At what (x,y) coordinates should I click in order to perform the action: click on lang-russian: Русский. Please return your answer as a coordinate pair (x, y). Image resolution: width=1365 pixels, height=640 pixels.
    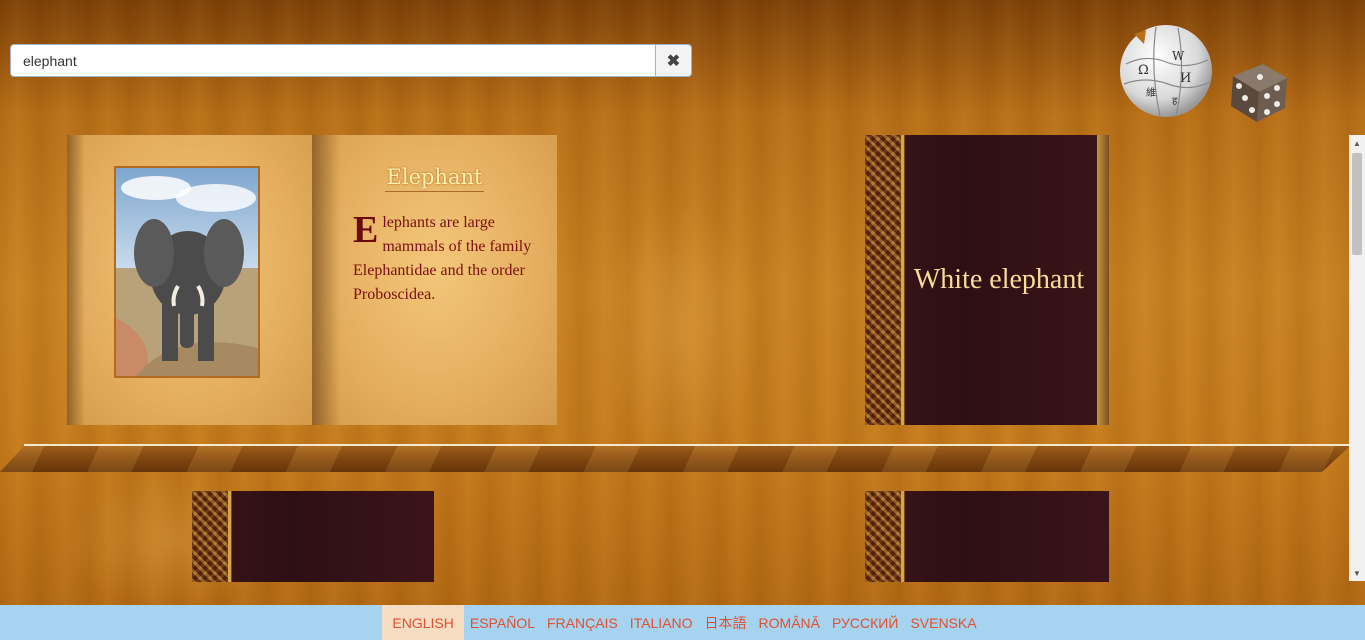
    Looking at the image, I should click on (865, 622).